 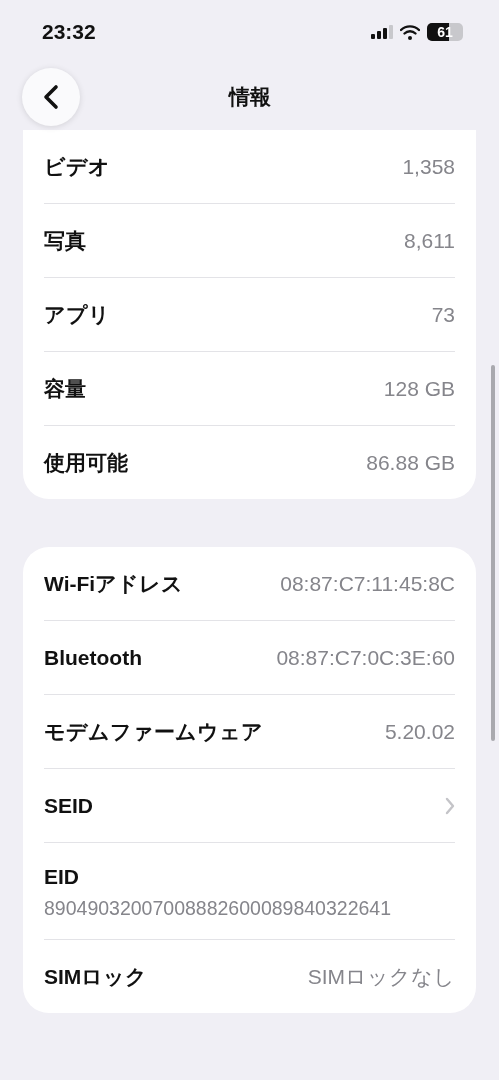 I want to click on row-label: ビデオ, so click(x=77, y=166).